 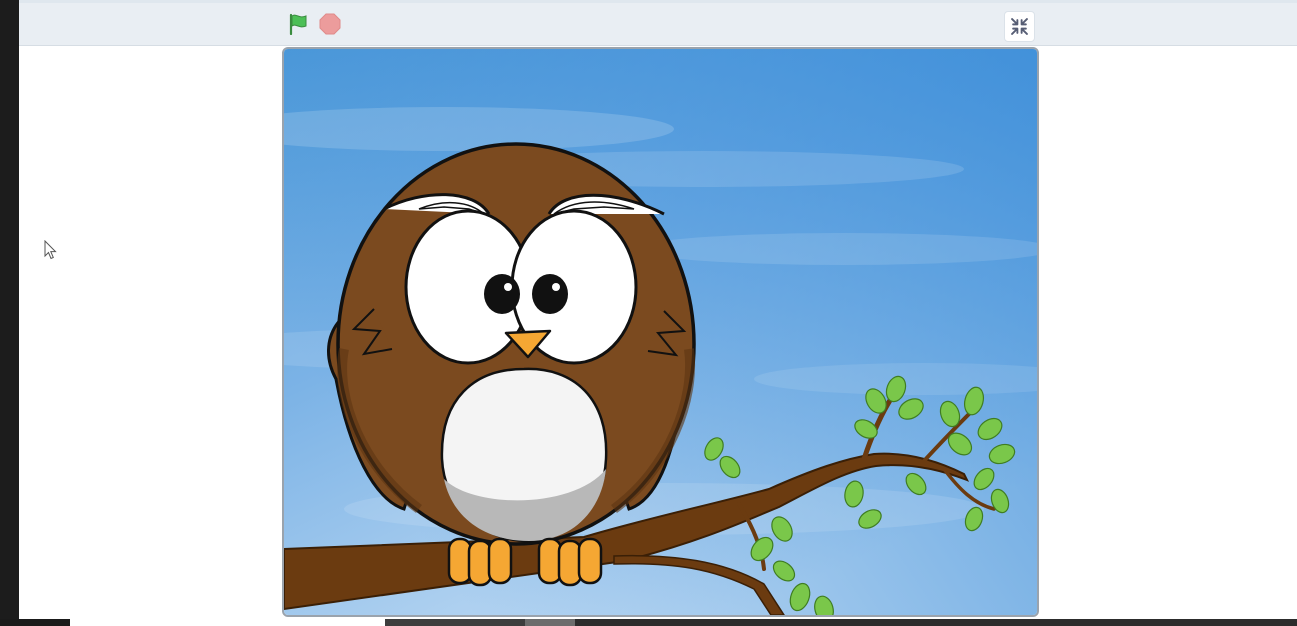 I want to click on unfullscreen-button, so click(x=1019, y=26).